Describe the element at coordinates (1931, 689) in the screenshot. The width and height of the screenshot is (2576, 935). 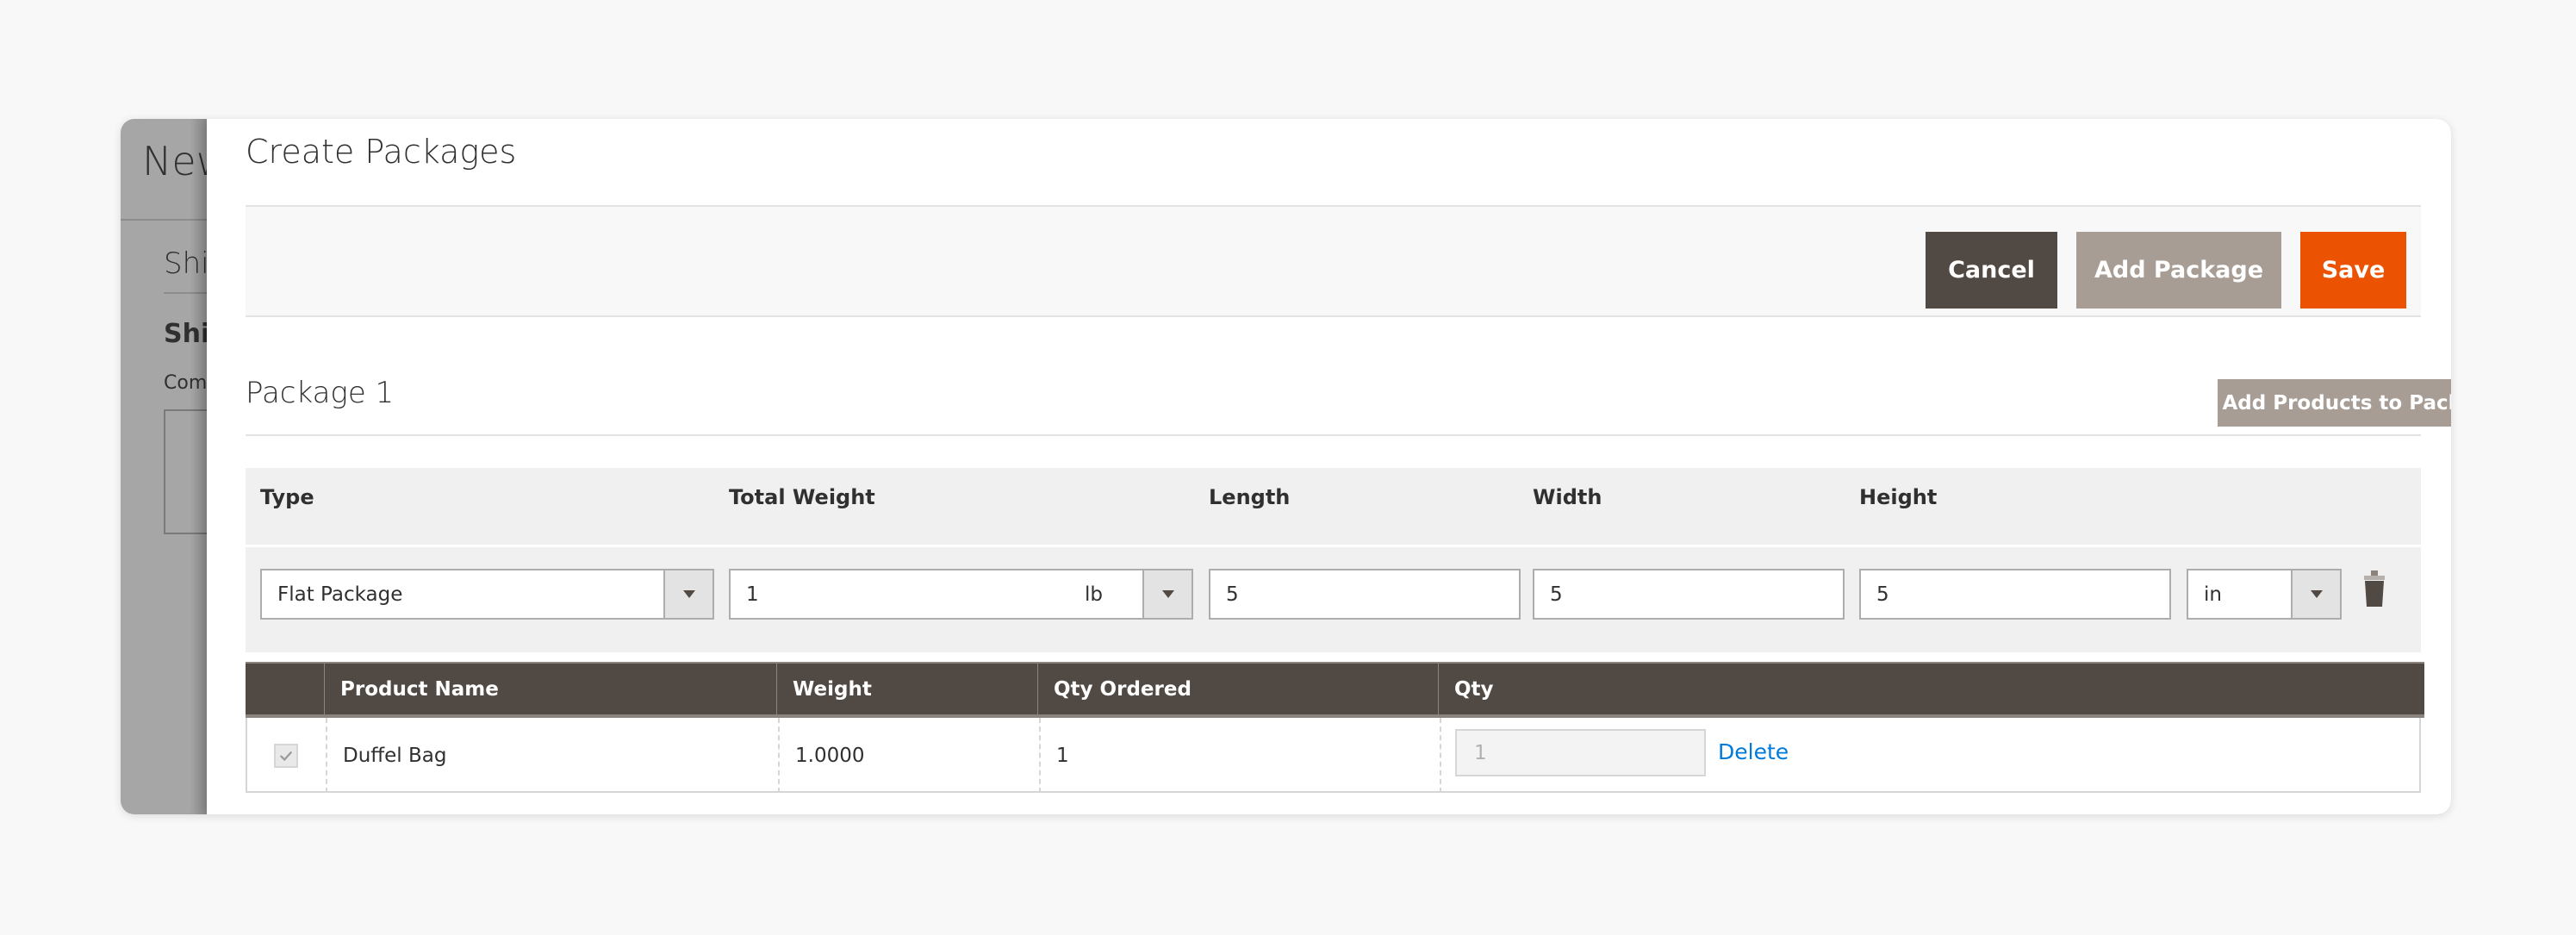
I see `qty-column-header: Qty` at that location.